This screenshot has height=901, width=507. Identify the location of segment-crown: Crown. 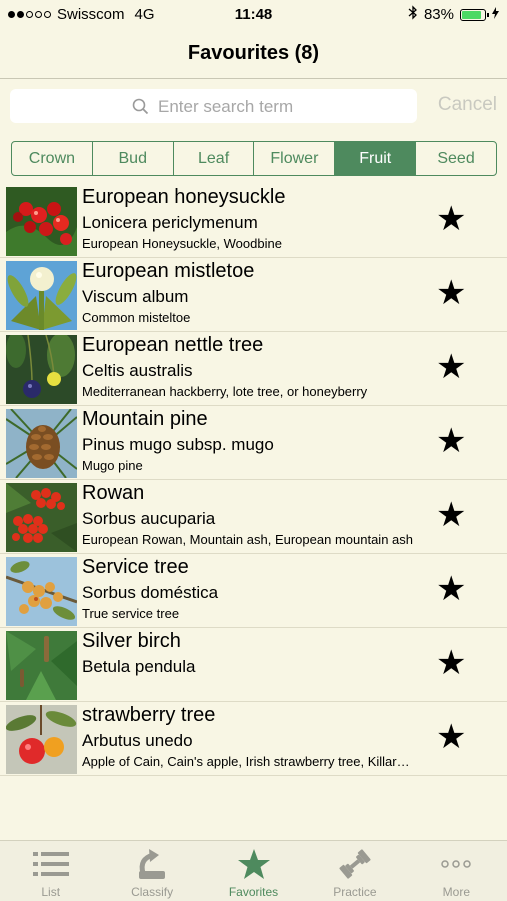
(52, 158).